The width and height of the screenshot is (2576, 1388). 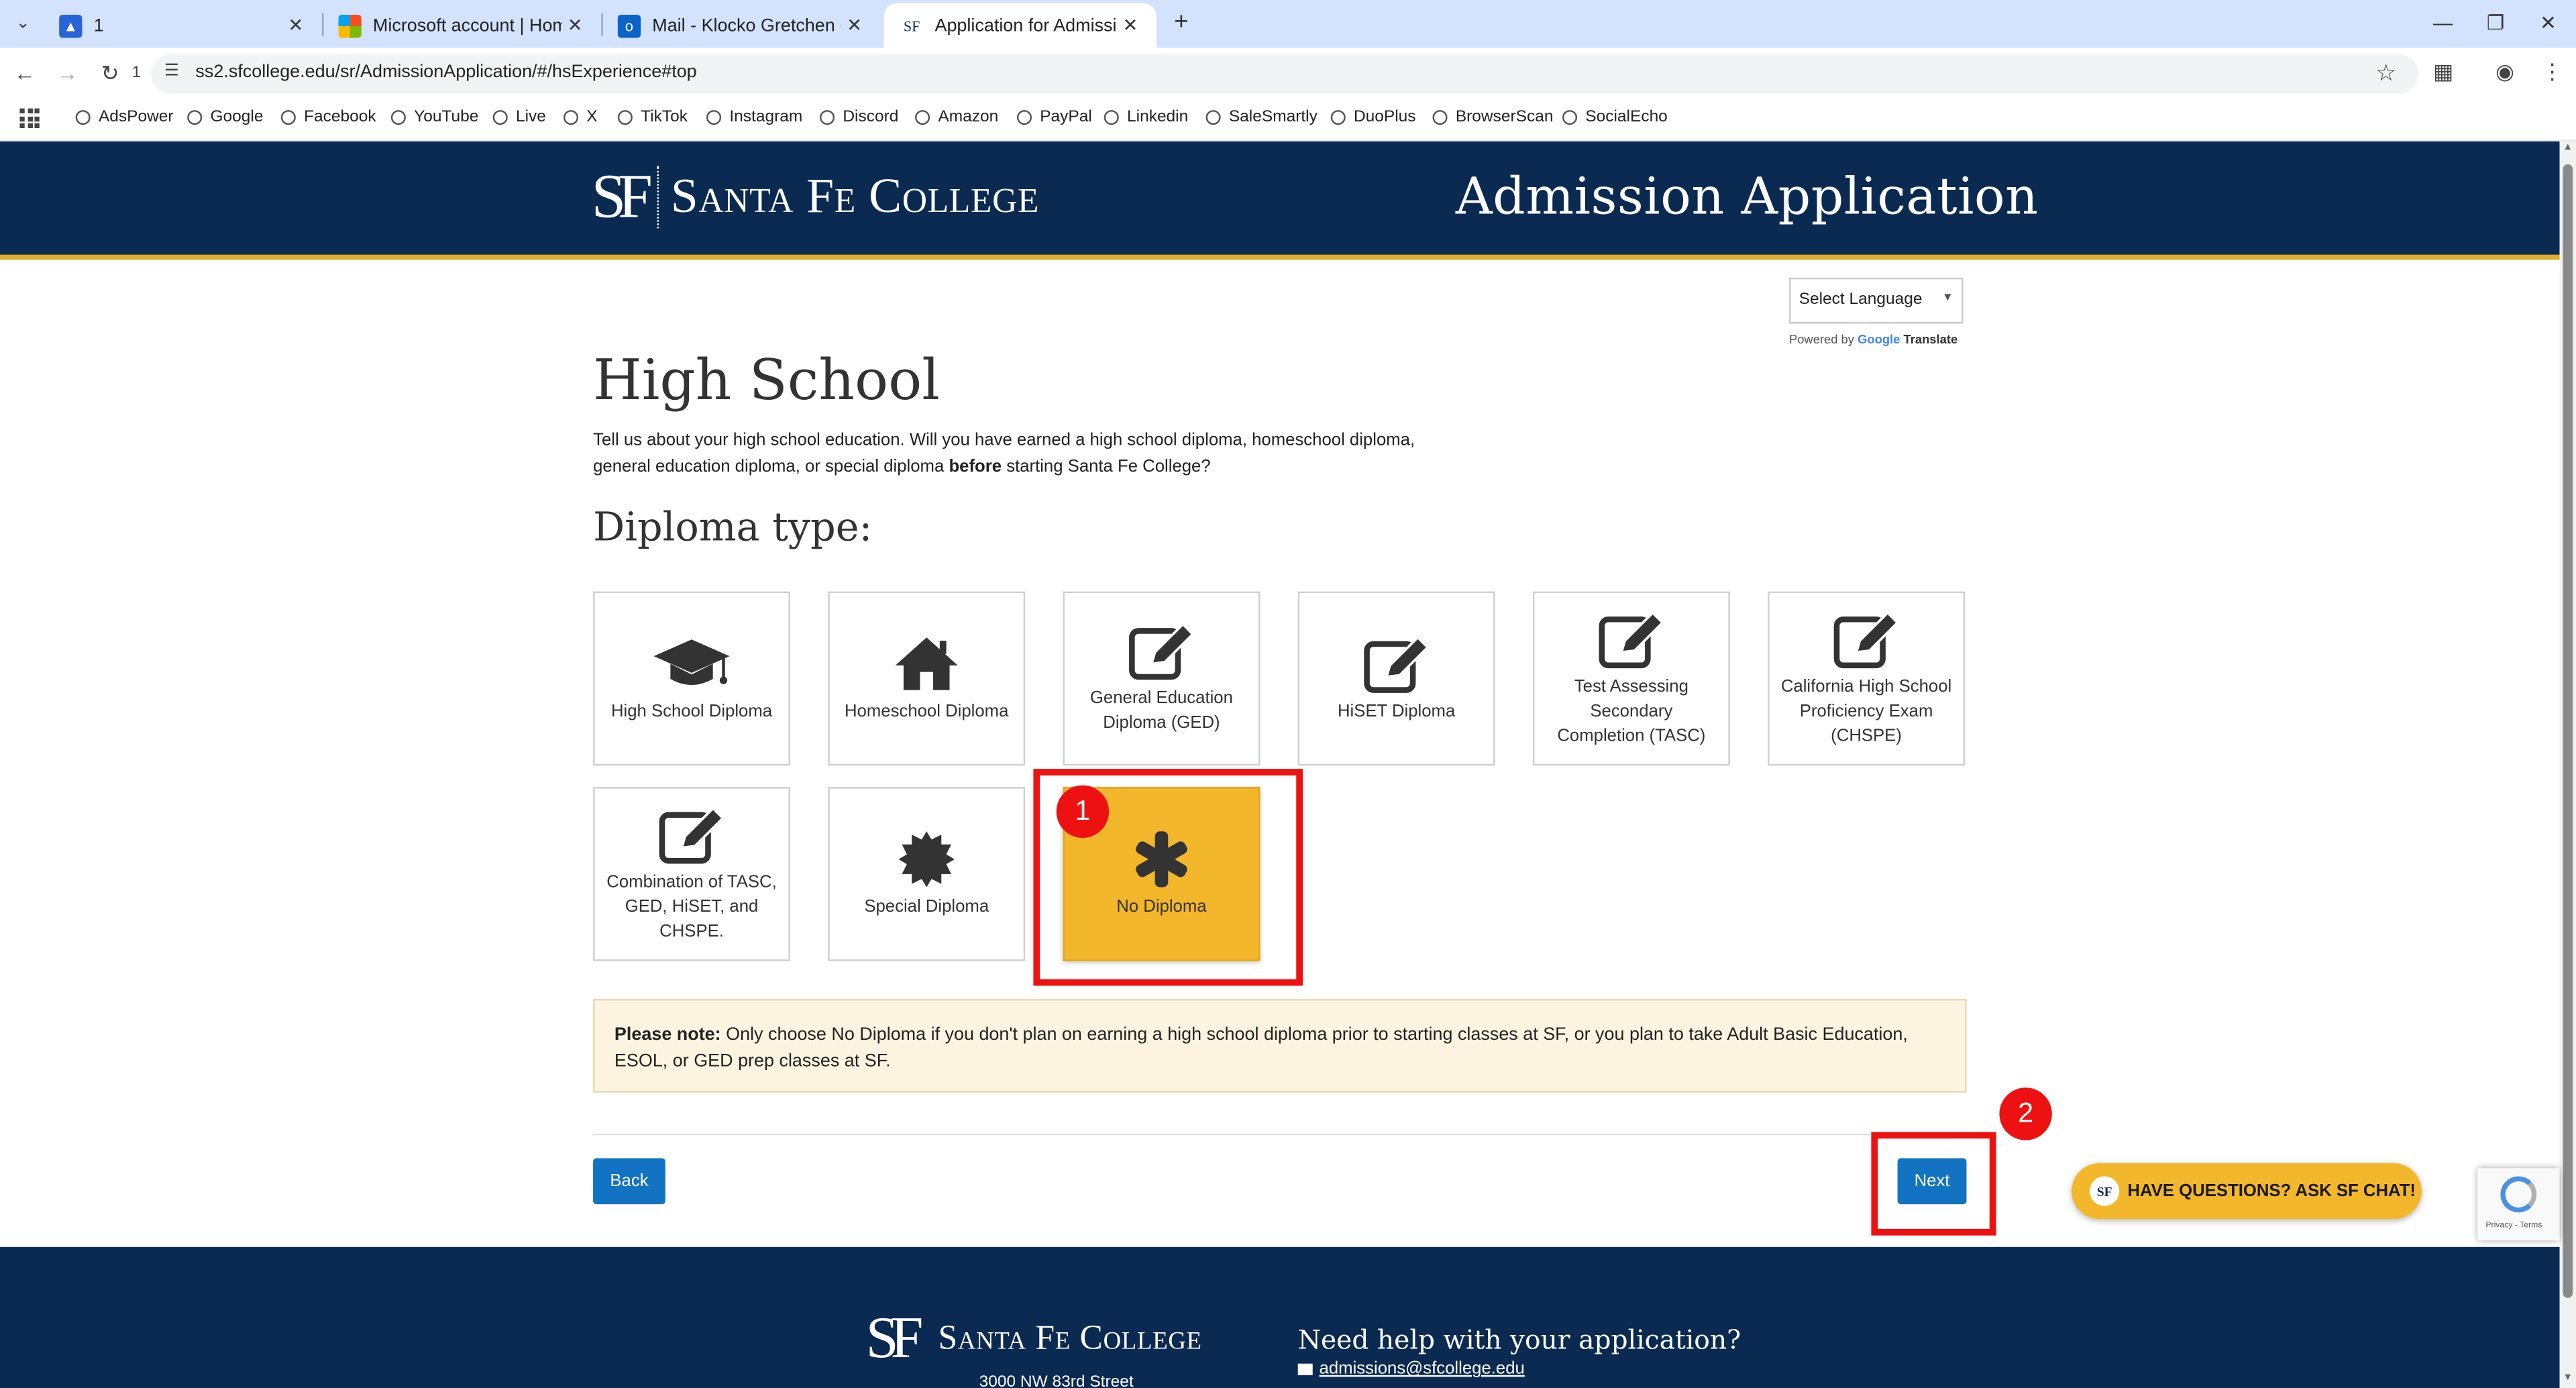 I want to click on bookmark-amazon: Amazon, so click(x=956, y=118).